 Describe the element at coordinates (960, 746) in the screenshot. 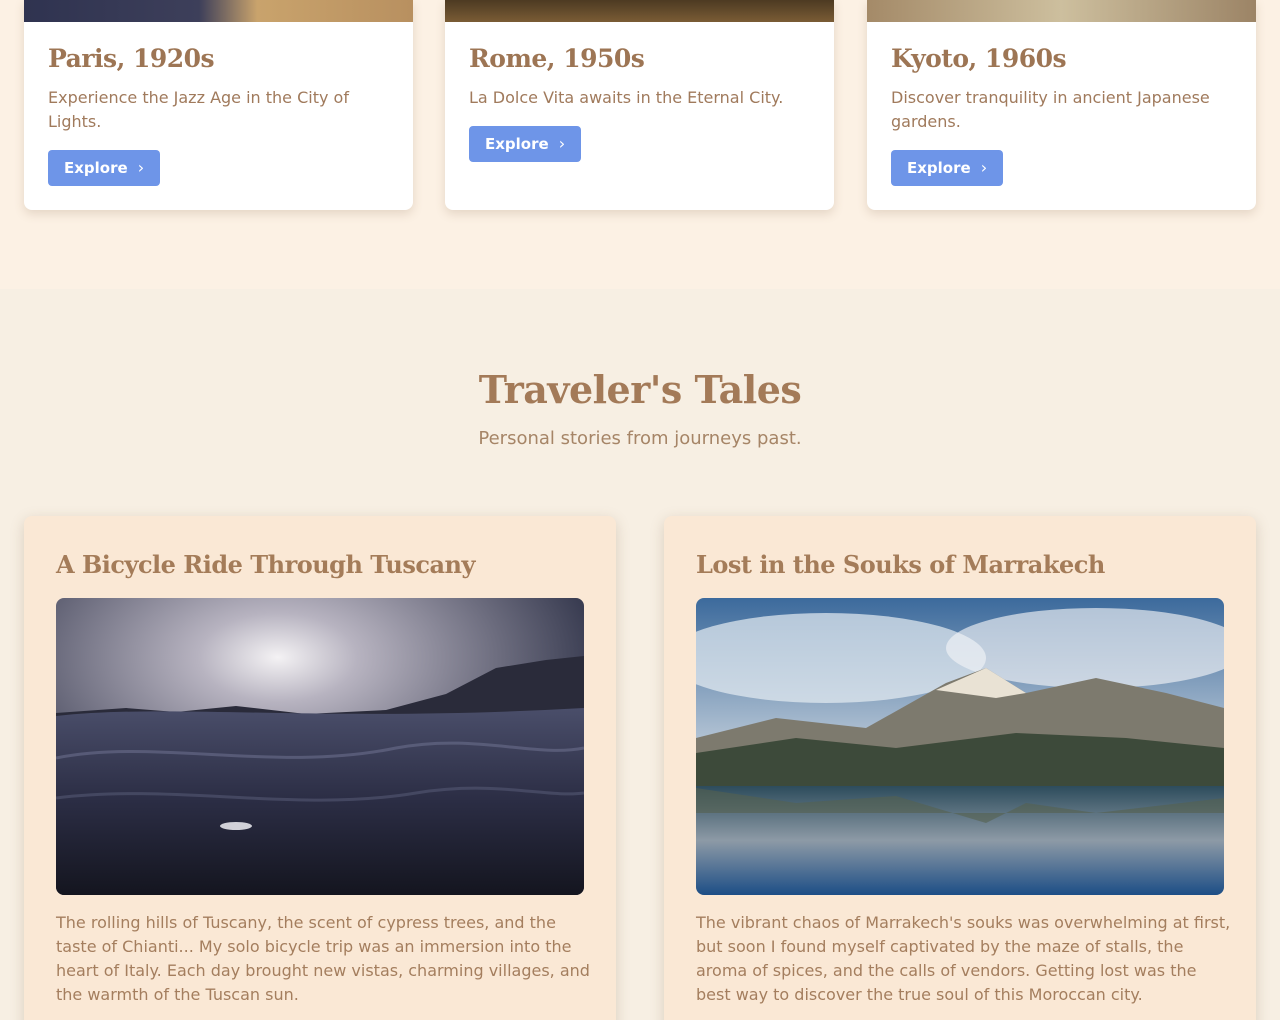

I see `tale-image-mountains` at that location.